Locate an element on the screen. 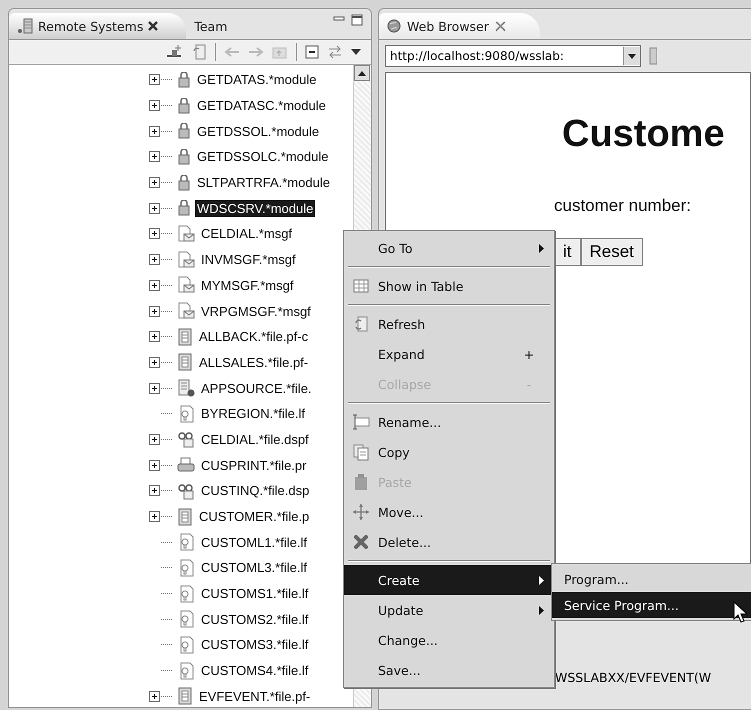 The width and height of the screenshot is (751, 710). collapse-all-icon is located at coordinates (312, 52).